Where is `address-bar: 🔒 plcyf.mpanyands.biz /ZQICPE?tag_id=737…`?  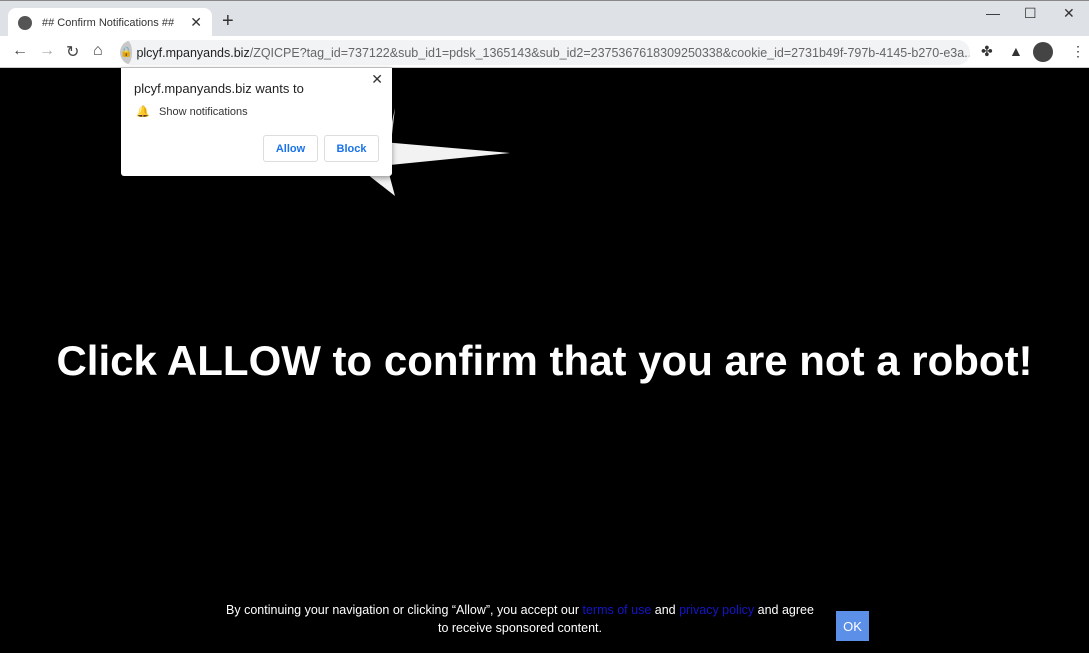 address-bar: 🔒 plcyf.mpanyands.biz /ZQICPE?tag_id=737… is located at coordinates (545, 52).